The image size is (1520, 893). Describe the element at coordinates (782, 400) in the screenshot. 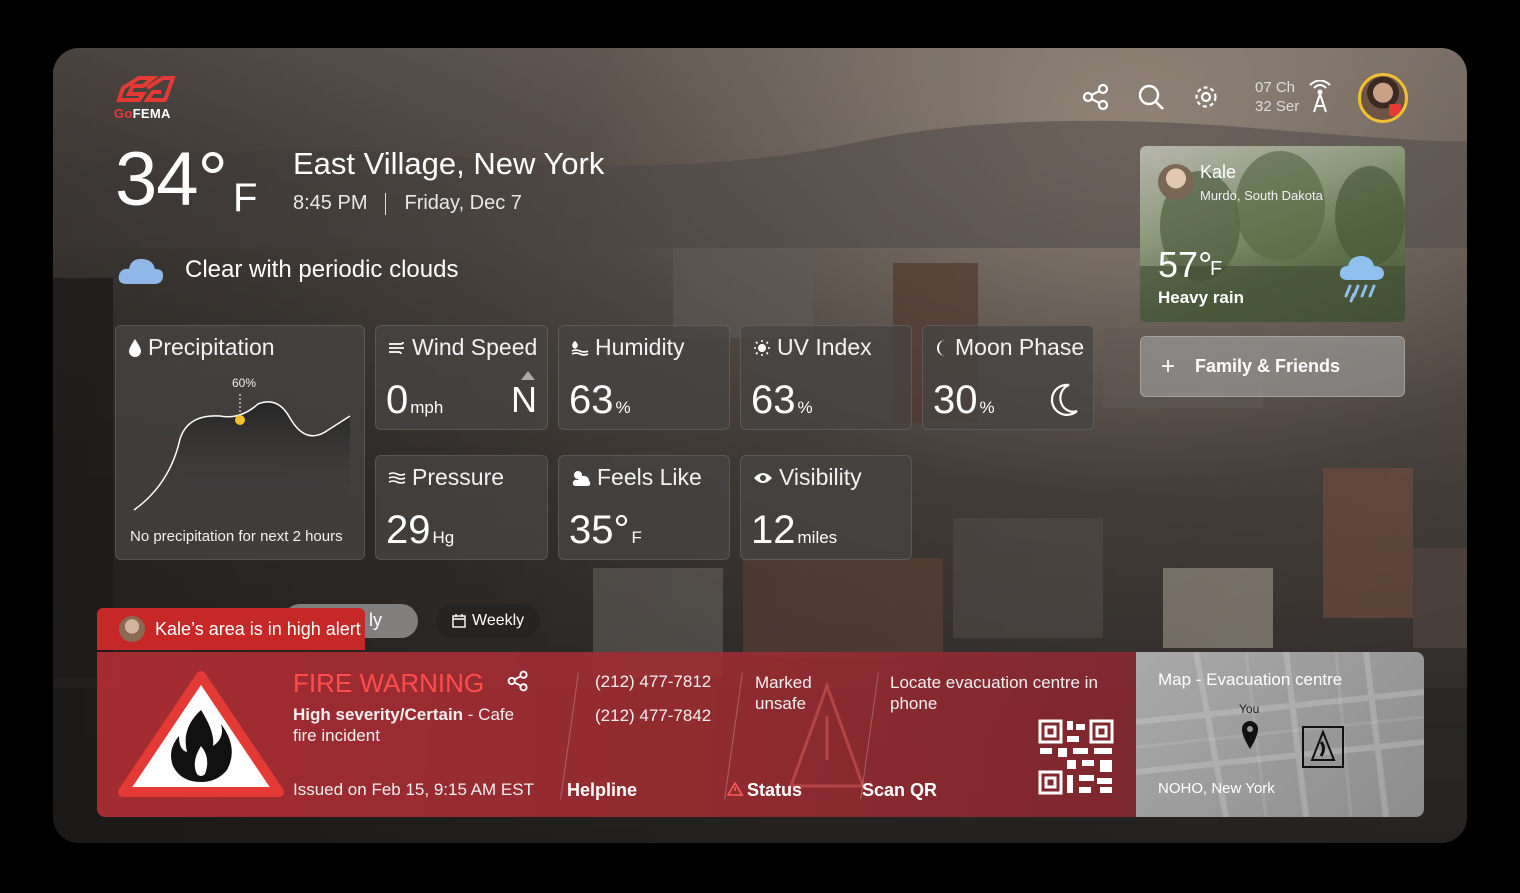

I see `uv-value: 63%` at that location.